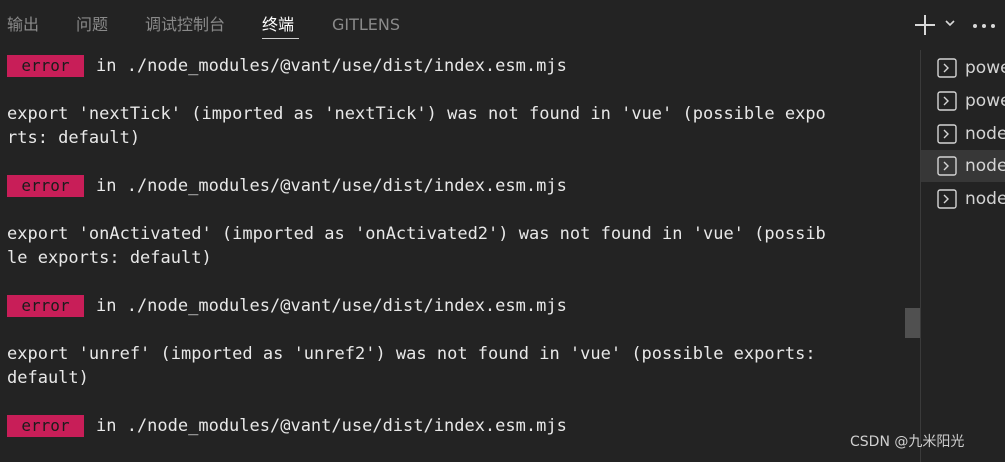  Describe the element at coordinates (950, 23) in the screenshot. I see `chevron-down-icon` at that location.